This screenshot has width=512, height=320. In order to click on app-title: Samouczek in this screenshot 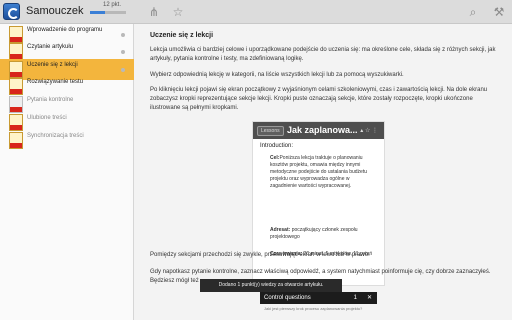, I will do `click(55, 11)`.